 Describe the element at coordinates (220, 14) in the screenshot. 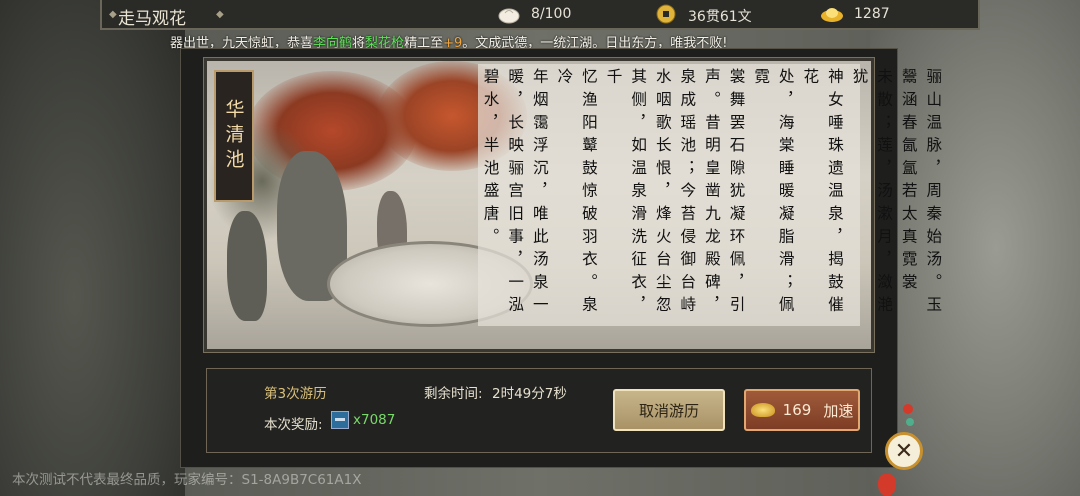

I see `title-ornament-right: ◆` at that location.